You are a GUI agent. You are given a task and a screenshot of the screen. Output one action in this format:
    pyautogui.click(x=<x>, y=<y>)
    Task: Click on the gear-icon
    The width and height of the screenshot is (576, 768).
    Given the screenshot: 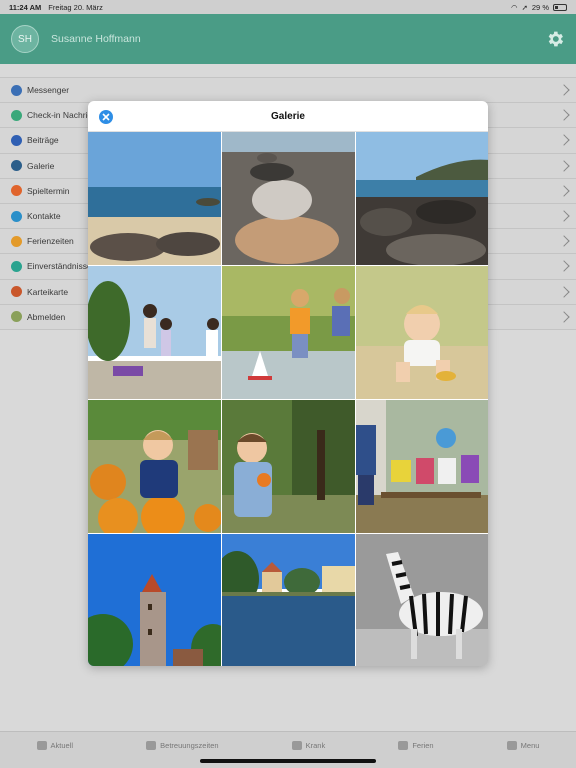 What is the action you would take?
    pyautogui.click(x=555, y=39)
    